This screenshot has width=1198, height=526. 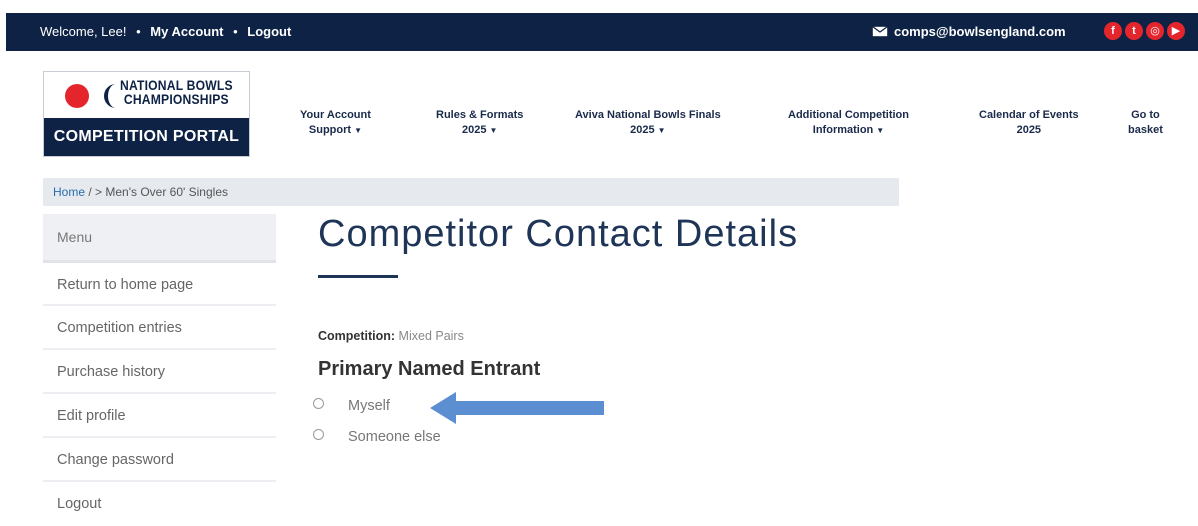 I want to click on radio-option-someone-else: Someone else, so click(x=377, y=437).